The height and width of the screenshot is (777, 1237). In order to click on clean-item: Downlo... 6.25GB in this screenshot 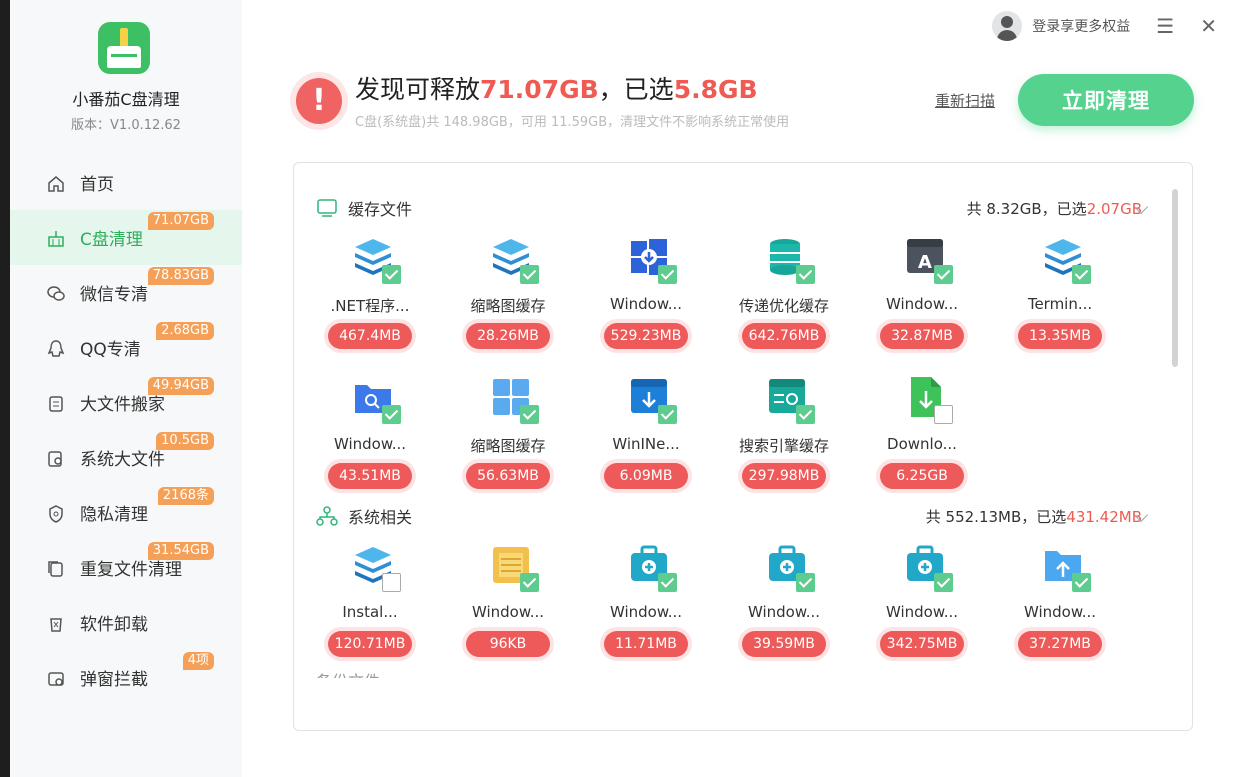, I will do `click(922, 432)`.